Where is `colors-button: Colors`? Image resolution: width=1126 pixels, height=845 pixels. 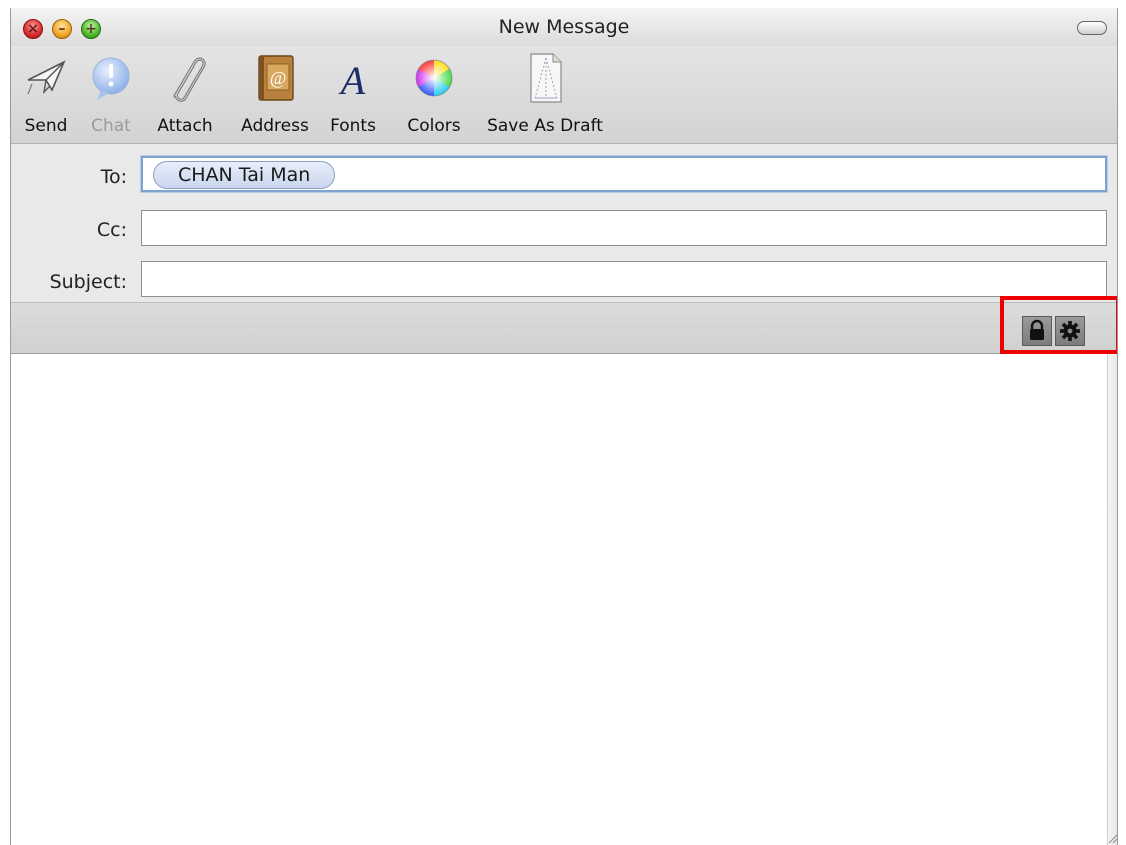 colors-button: Colors is located at coordinates (434, 96).